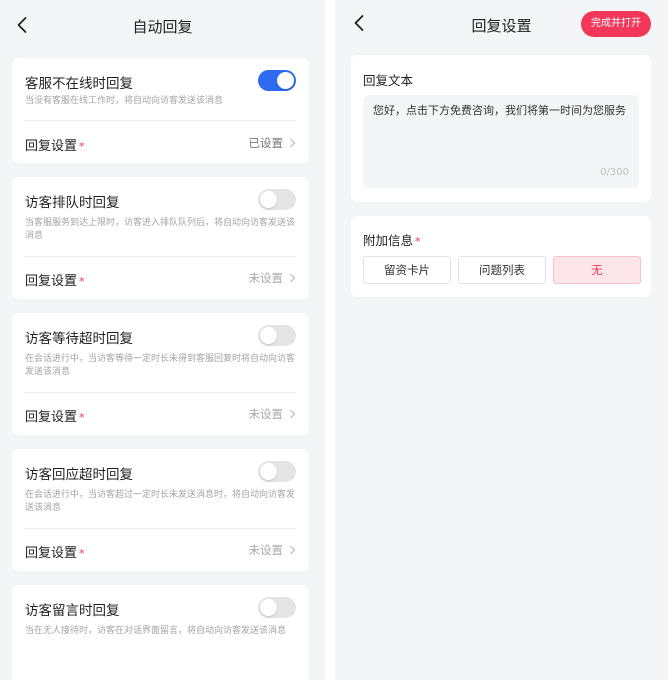  I want to click on response-timeout-reply-toggle, so click(277, 471).